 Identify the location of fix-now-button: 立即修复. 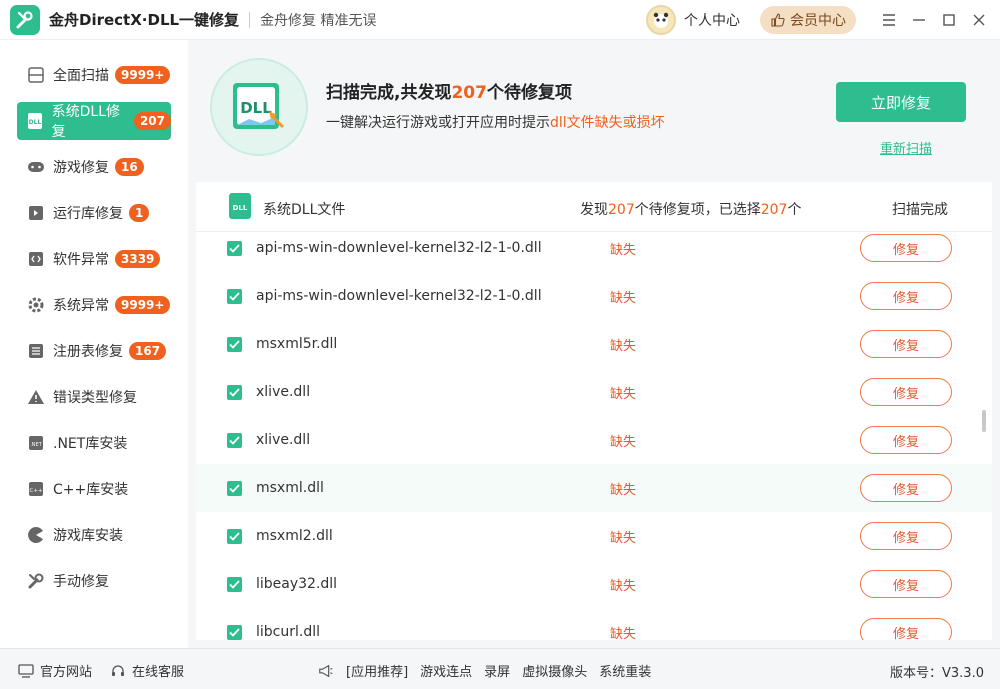
(901, 102).